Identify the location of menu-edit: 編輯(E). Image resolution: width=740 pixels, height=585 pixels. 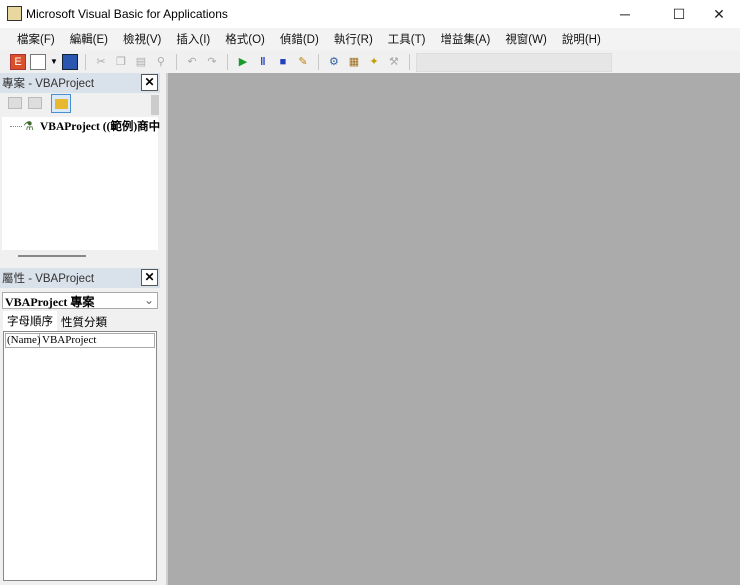
(89, 39).